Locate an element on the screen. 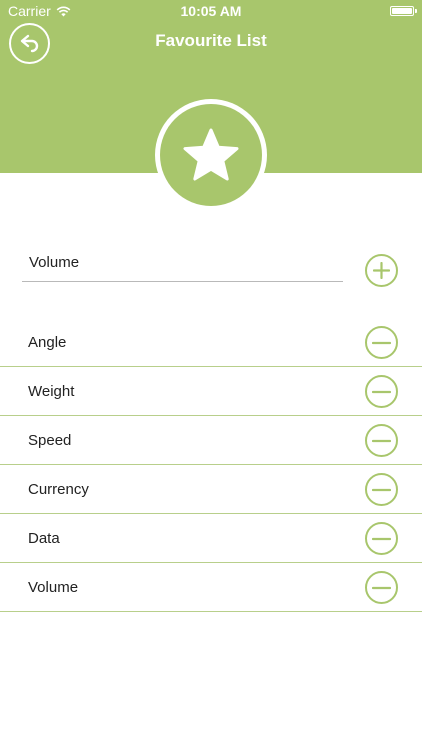 Image resolution: width=422 pixels, height=750 pixels. list-item: Currency is located at coordinates (211, 489).